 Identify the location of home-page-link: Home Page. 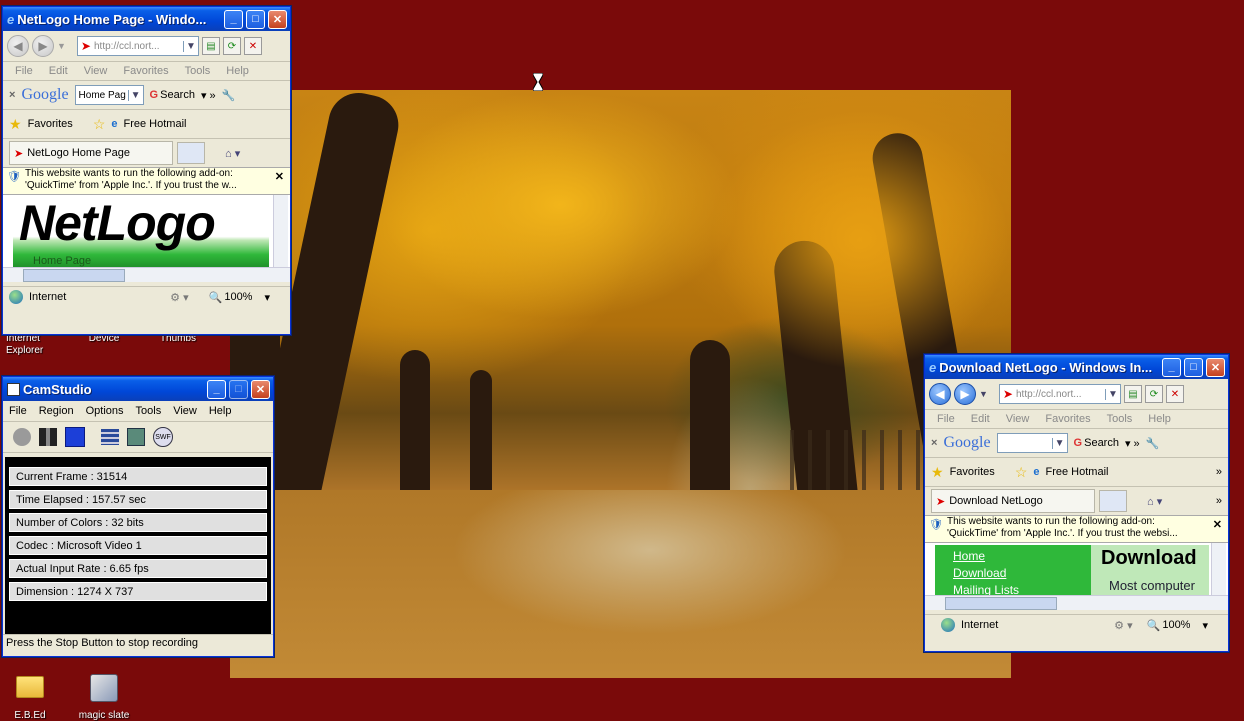
(62, 261).